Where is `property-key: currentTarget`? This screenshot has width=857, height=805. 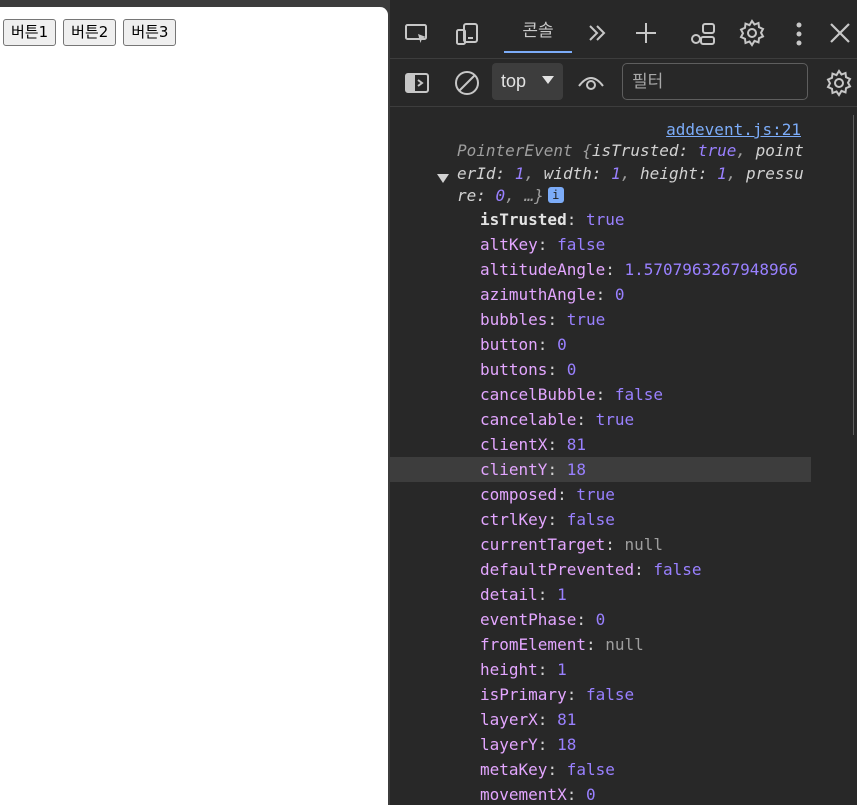
property-key: currentTarget is located at coordinates (543, 544).